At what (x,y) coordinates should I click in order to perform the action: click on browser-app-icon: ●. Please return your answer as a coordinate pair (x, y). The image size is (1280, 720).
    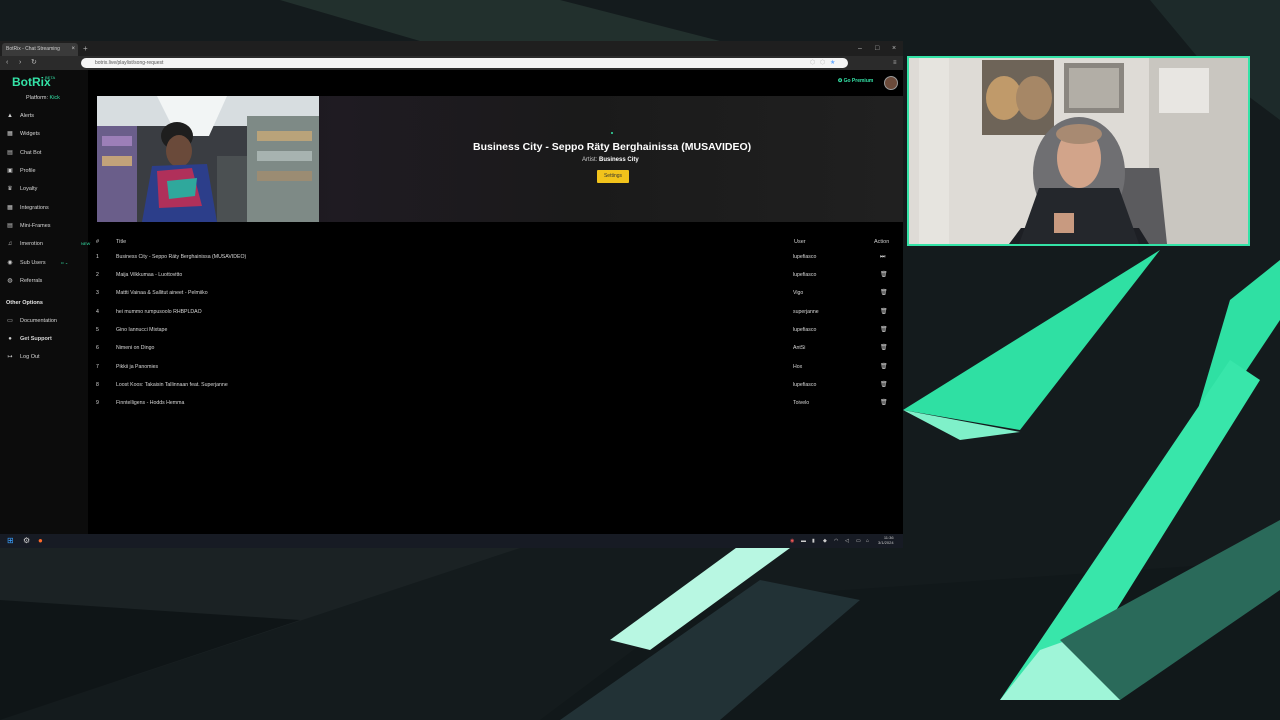
    Looking at the image, I should click on (40, 541).